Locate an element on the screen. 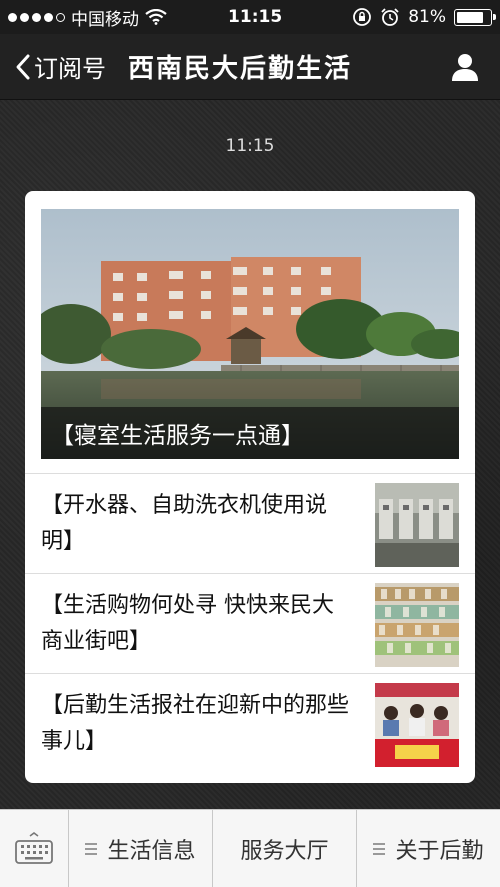 This screenshot has width=500, height=887. status-left: 中国移动 is located at coordinates (103, 17).